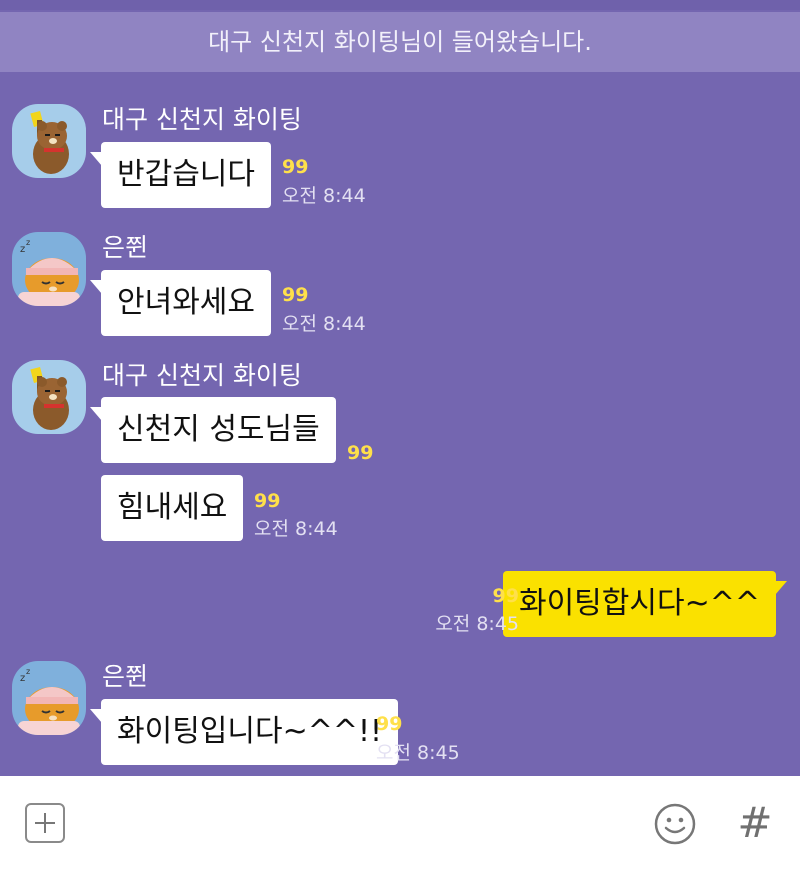 The width and height of the screenshot is (800, 870). Describe the element at coordinates (213, 430) in the screenshot. I see `message-bubble: 신천지 성도님들` at that location.